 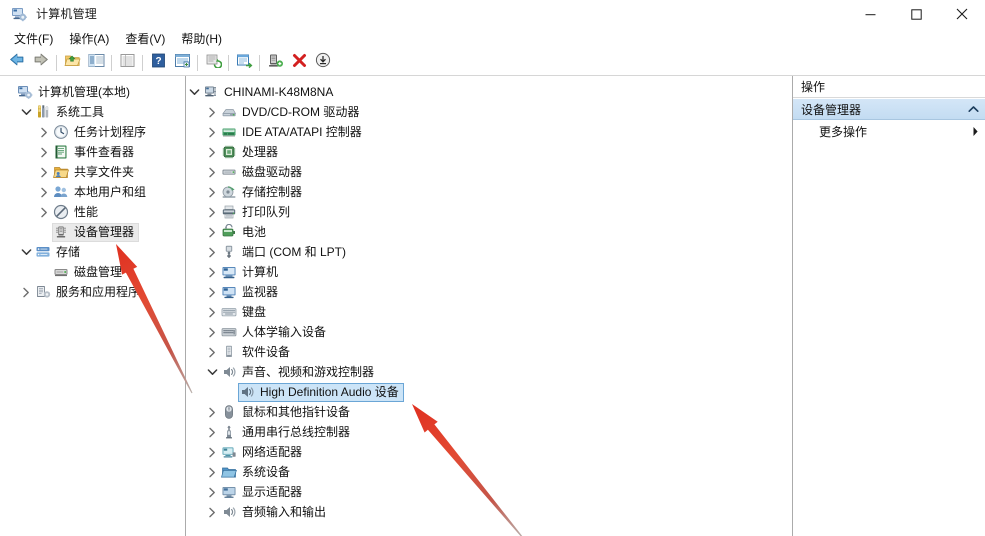 What do you see at coordinates (263, 172) in the screenshot?
I see `tree-row-hitbox: 磁盘驱动器` at bounding box center [263, 172].